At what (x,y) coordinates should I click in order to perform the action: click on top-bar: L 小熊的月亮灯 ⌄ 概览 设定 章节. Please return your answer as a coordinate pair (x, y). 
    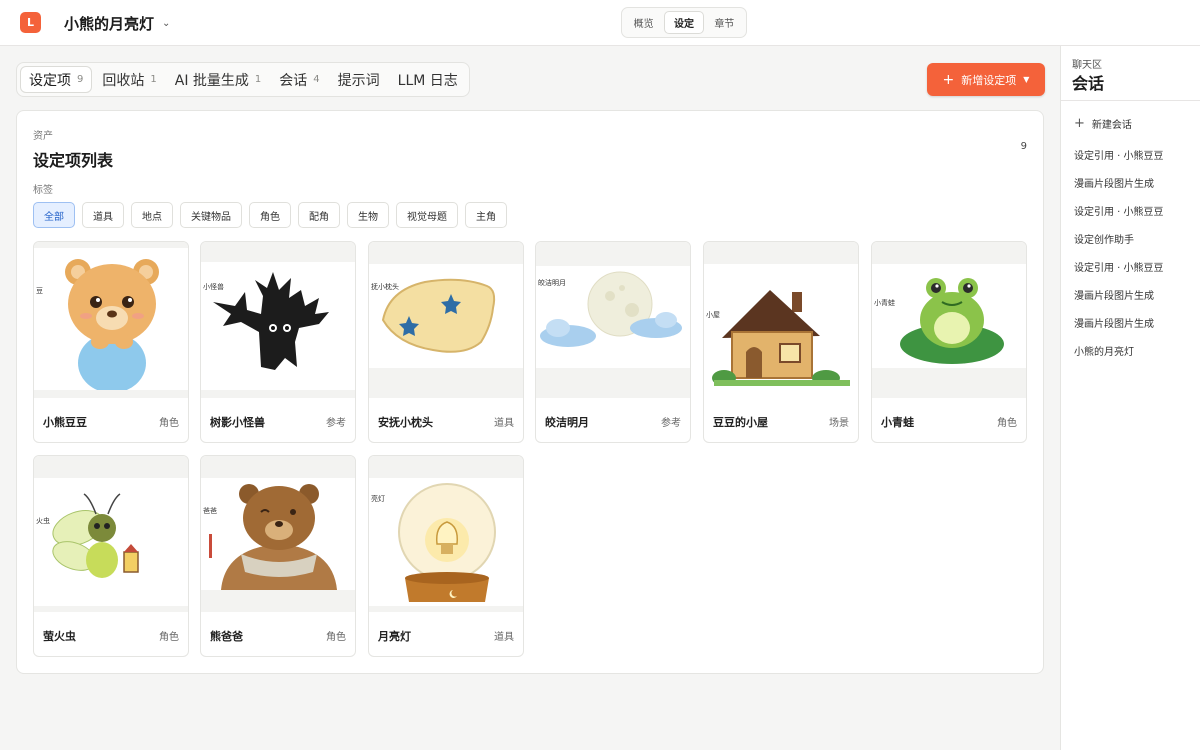
    Looking at the image, I should click on (600, 23).